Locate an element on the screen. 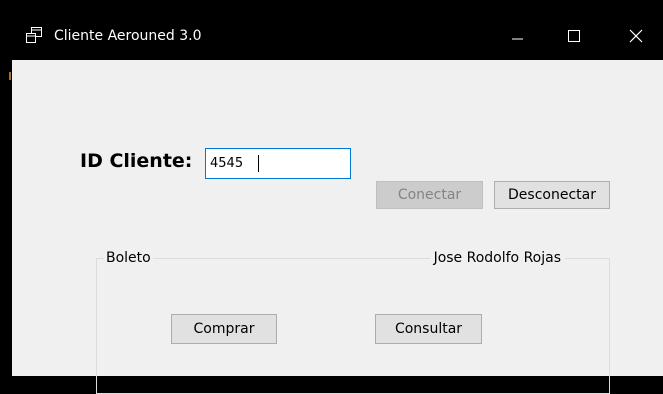  consultar-button: Consultar is located at coordinates (428, 329).